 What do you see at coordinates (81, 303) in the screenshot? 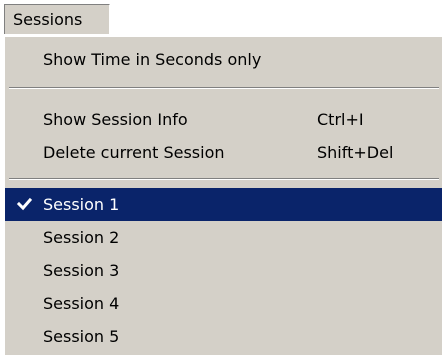
I see `menu-item-label: Session 4` at bounding box center [81, 303].